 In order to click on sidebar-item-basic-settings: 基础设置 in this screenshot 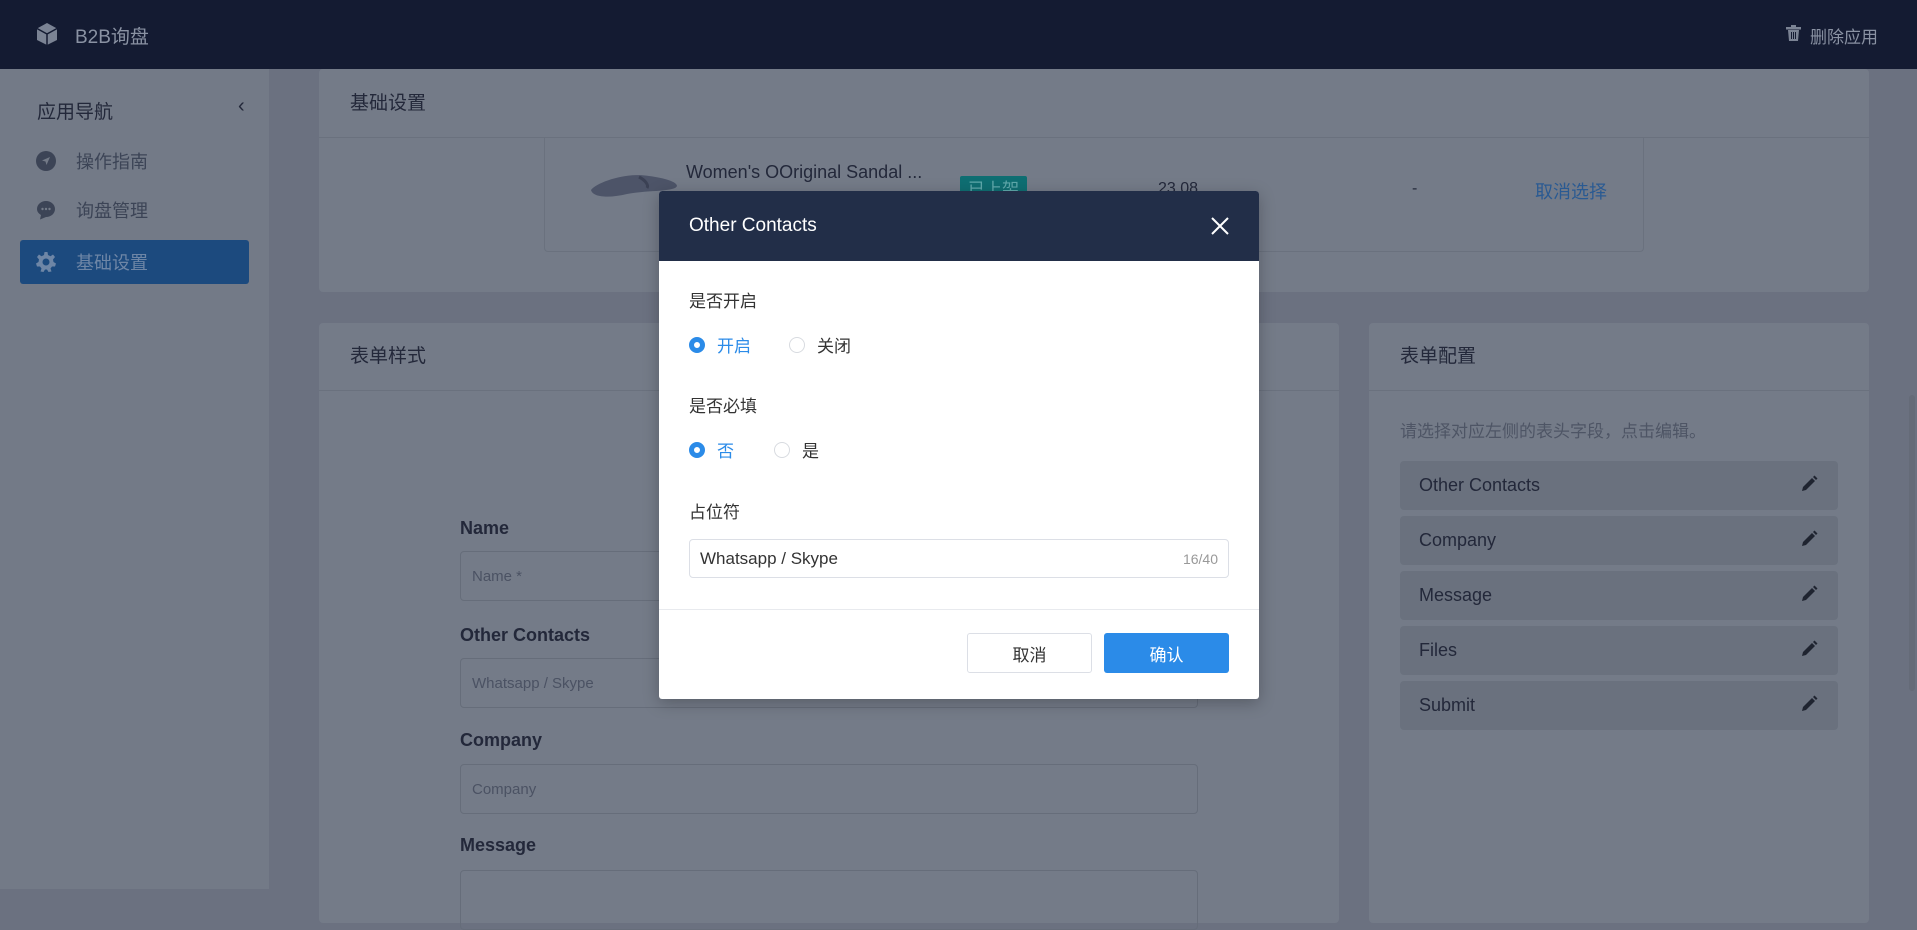, I will do `click(134, 262)`.